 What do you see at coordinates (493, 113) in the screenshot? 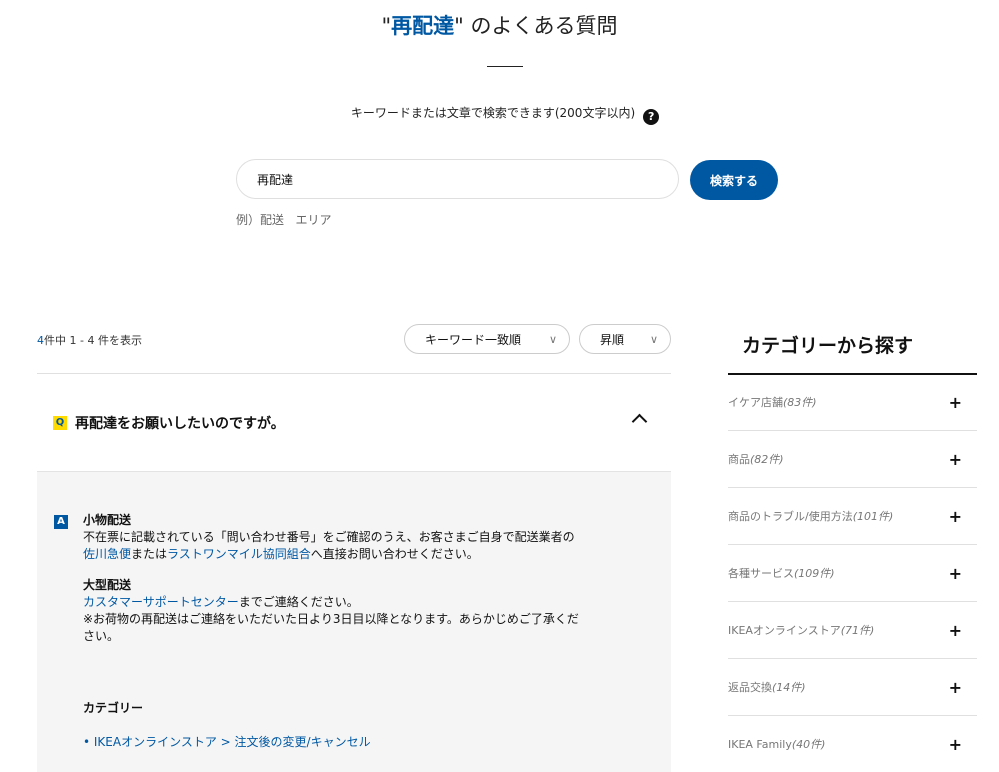
I see `search-hint-text: キーワードまたは文章で検索できます(200文字以内)` at bounding box center [493, 113].